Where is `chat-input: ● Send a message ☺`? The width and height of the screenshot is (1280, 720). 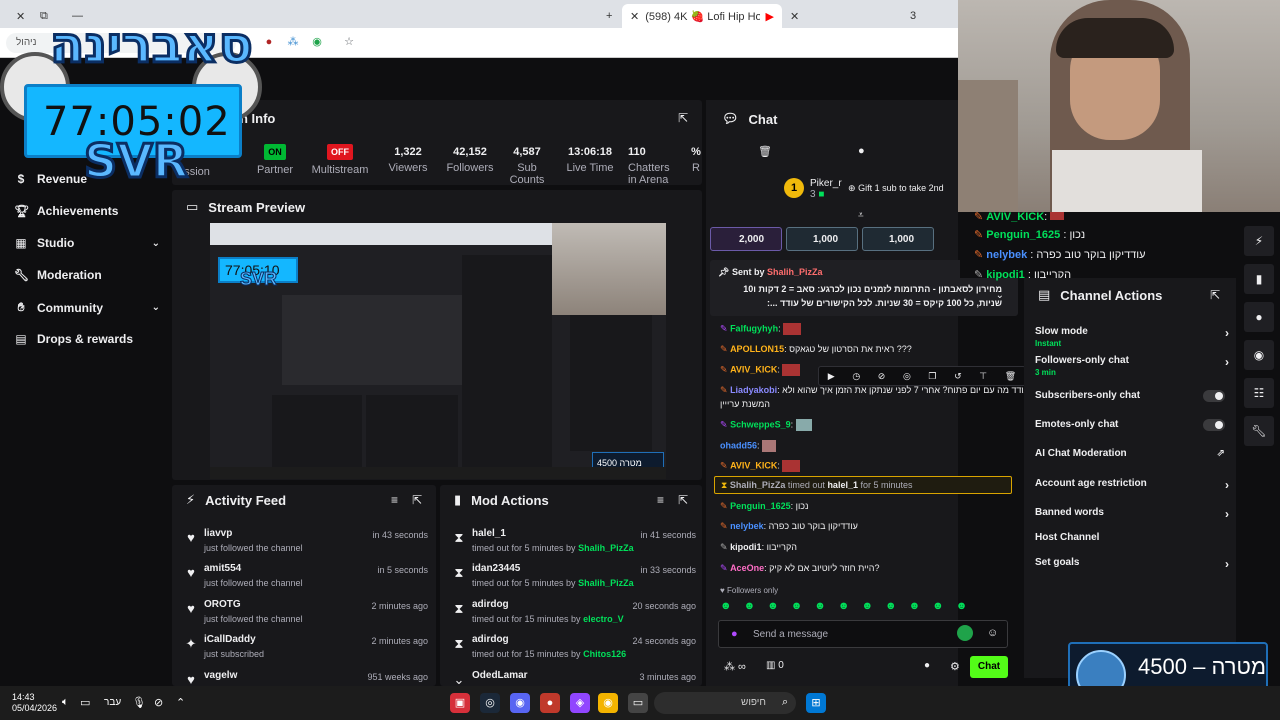 chat-input: ● Send a message ☺ is located at coordinates (863, 634).